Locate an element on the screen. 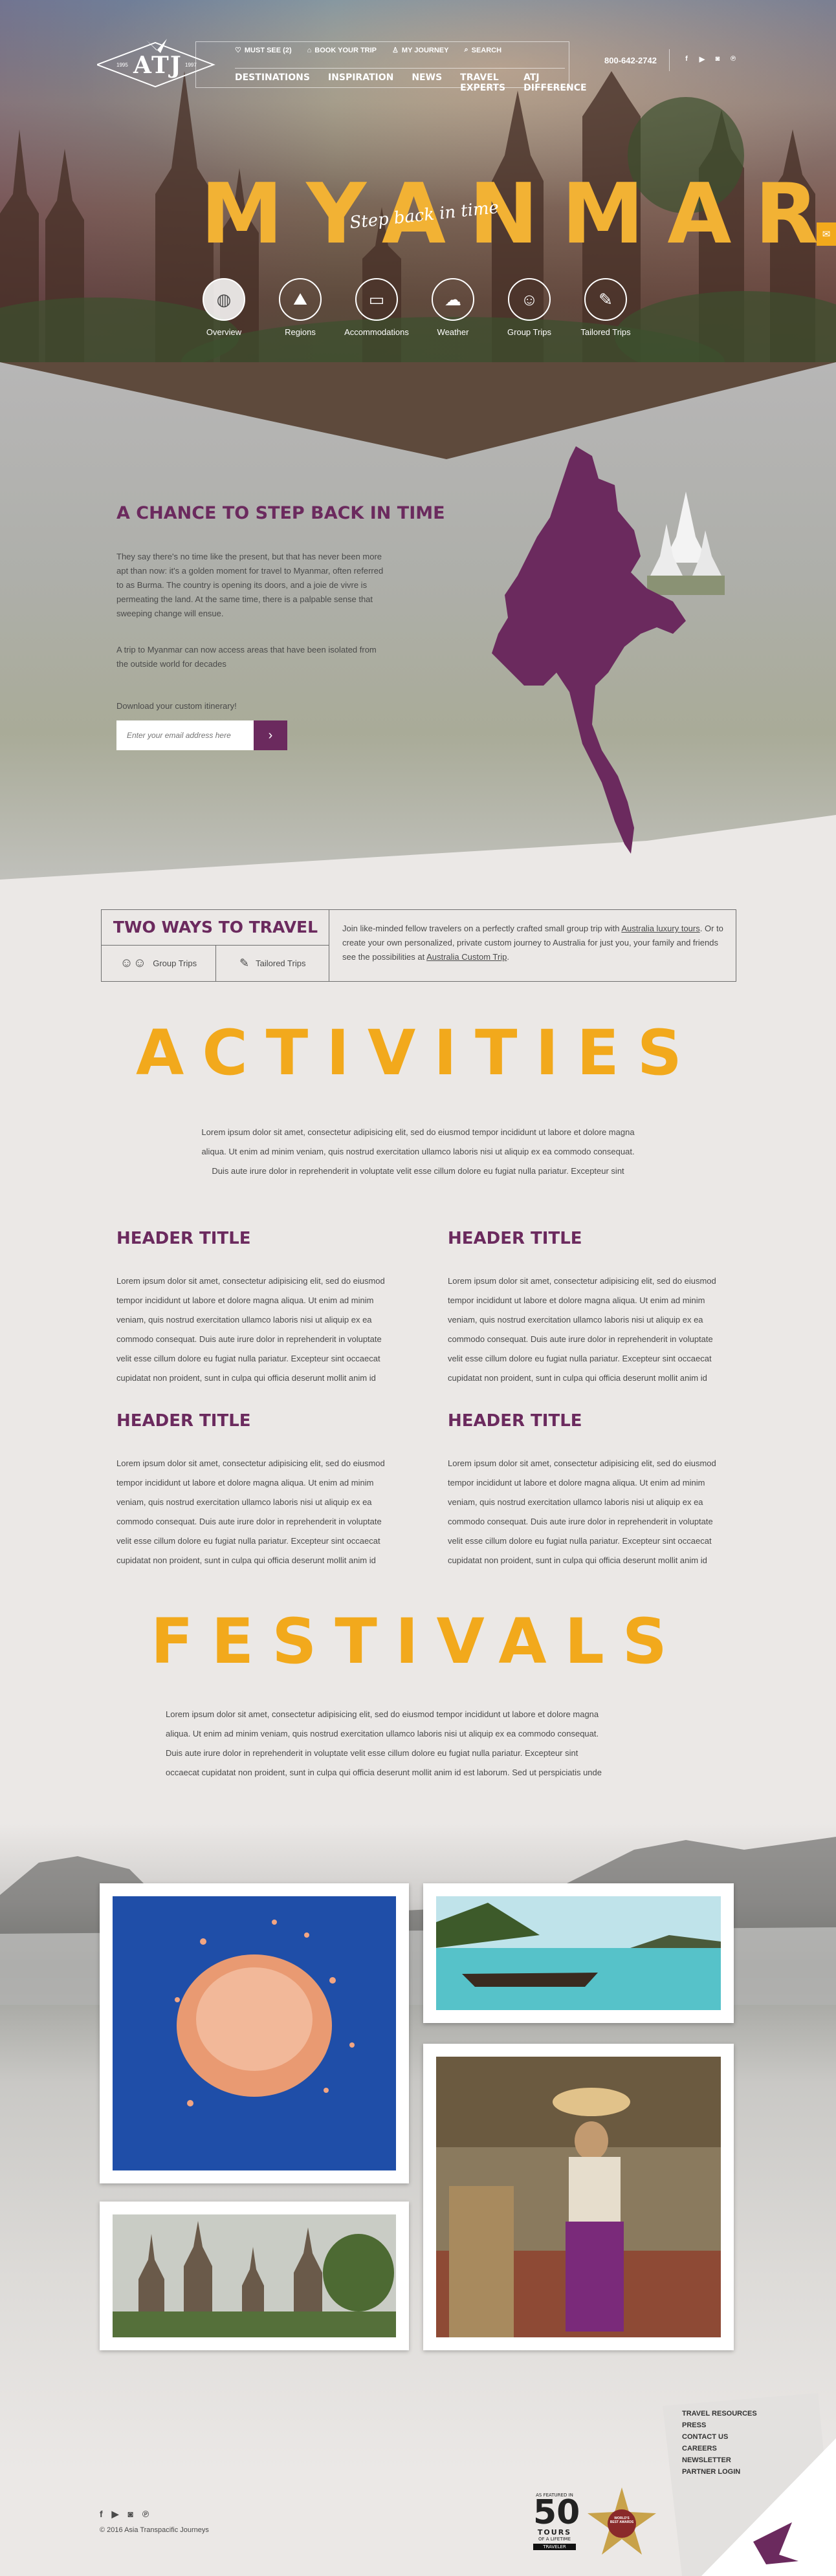 This screenshot has height=2576, width=836. photo-woman is located at coordinates (578, 2197).